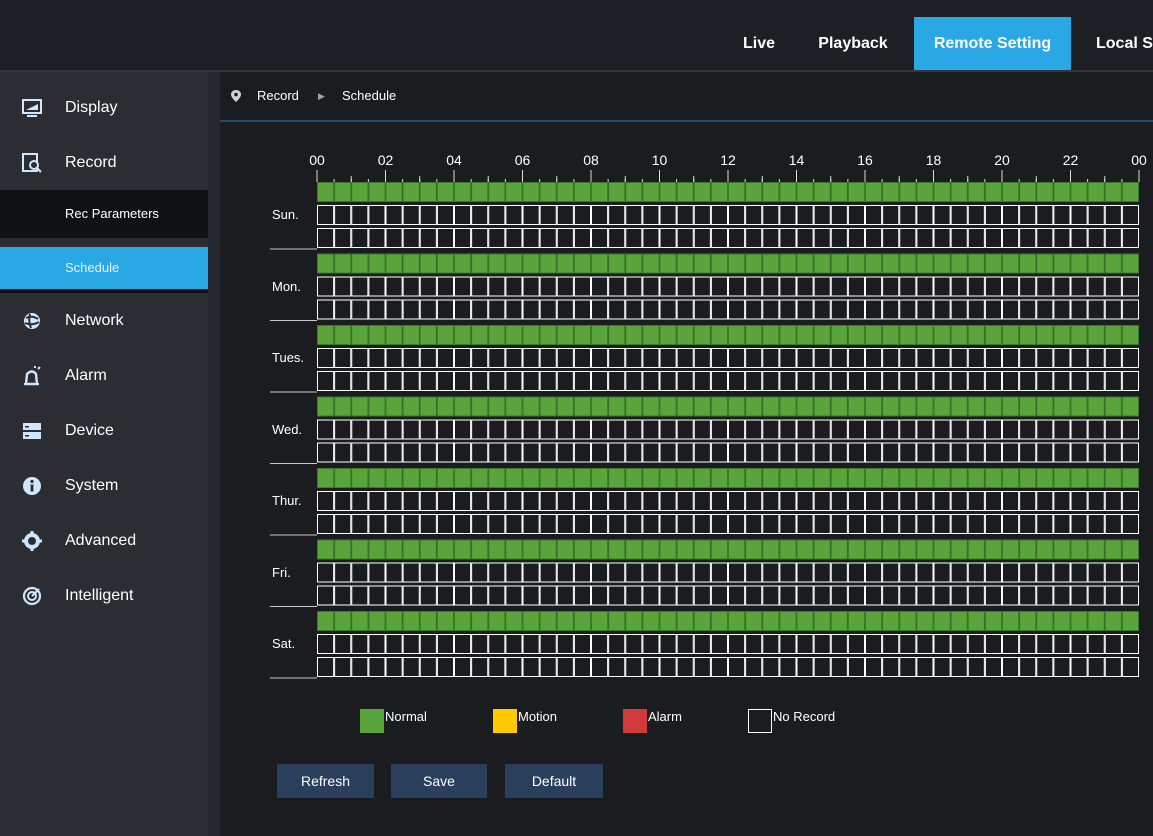  I want to click on sidebar-item-label: Device, so click(89, 430).